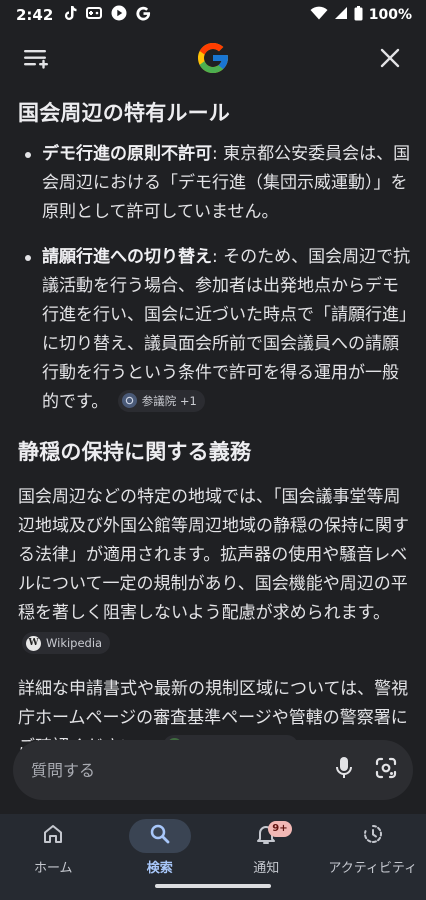 This screenshot has width=426, height=900. Describe the element at coordinates (74, 643) in the screenshot. I see `source-chip-label: Wikipedia` at that location.